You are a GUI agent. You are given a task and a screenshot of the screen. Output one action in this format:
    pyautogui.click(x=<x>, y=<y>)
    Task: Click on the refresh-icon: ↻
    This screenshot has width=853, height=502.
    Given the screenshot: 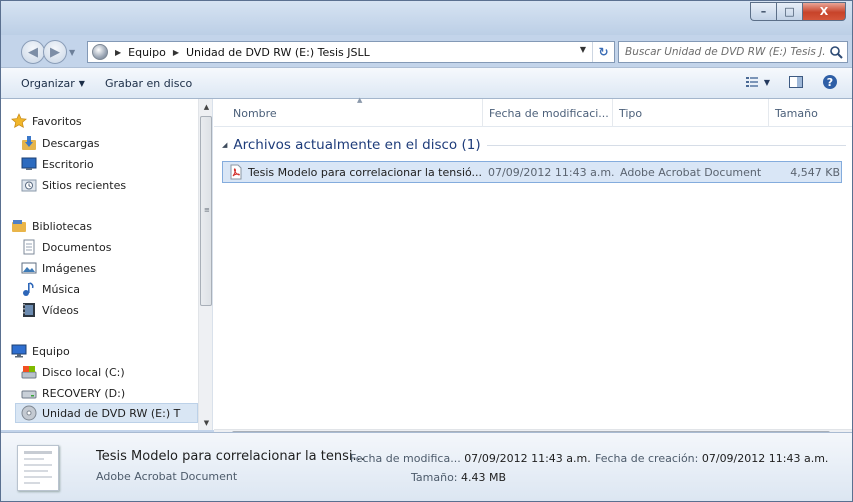 What is the action you would take?
    pyautogui.click(x=603, y=52)
    